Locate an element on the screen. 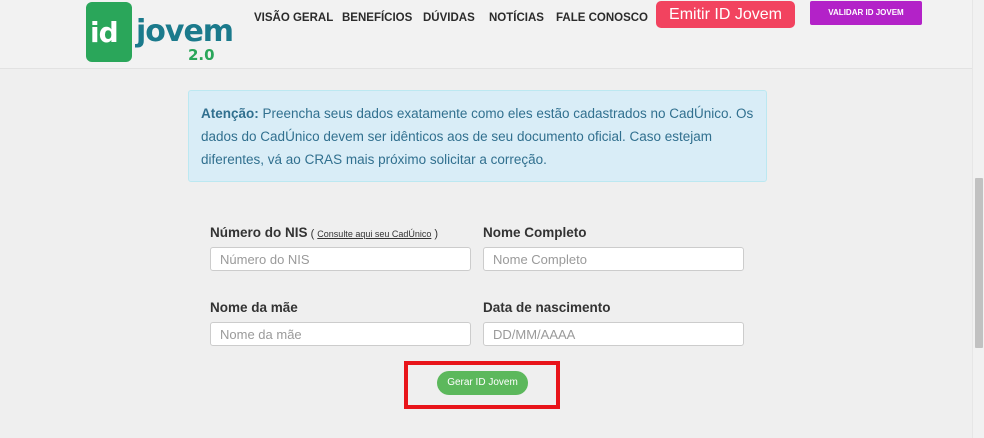  nav-fale-conosco: FALE CONOSCO is located at coordinates (602, 19).